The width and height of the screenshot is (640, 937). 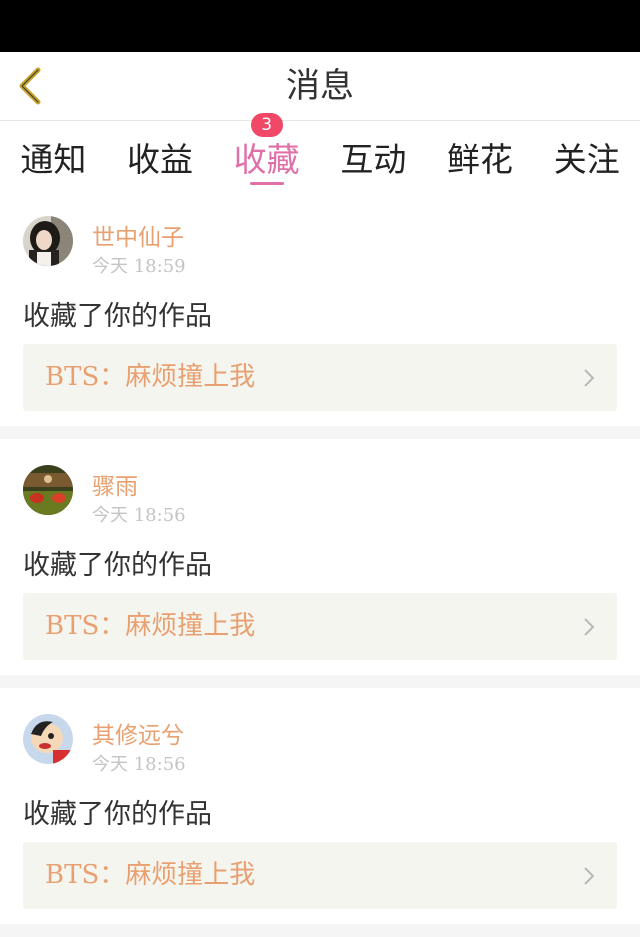 I want to click on avatar-portrait-icon, so click(x=48, y=241).